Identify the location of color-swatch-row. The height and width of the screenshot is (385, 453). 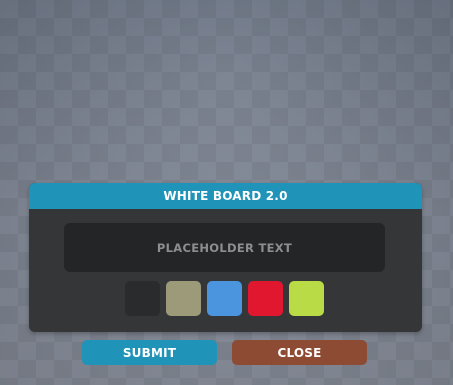
(224, 298).